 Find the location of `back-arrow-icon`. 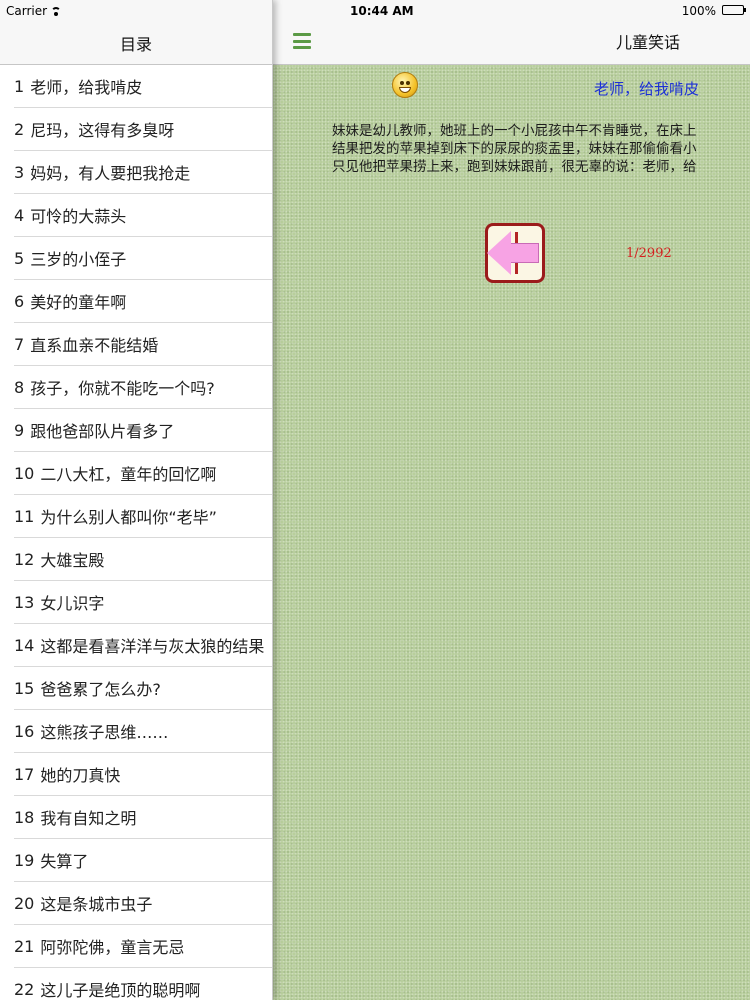

back-arrow-icon is located at coordinates (515, 253).